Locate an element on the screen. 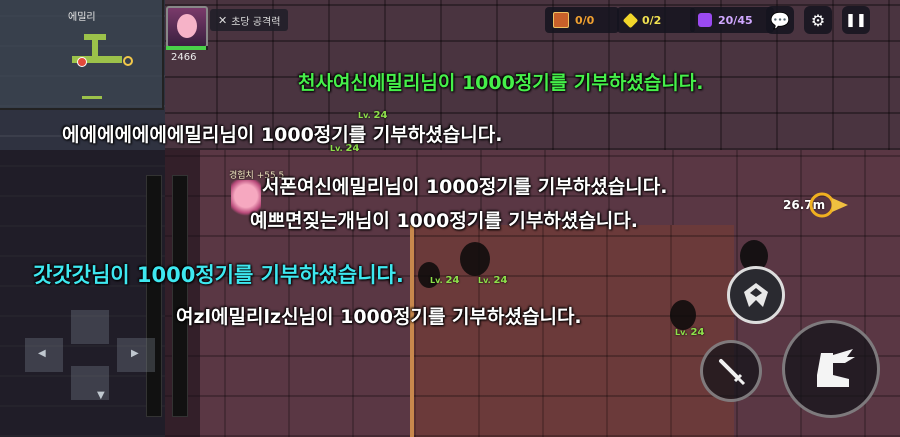 The image size is (900, 437). gear-icon: ⚙ is located at coordinates (818, 20).